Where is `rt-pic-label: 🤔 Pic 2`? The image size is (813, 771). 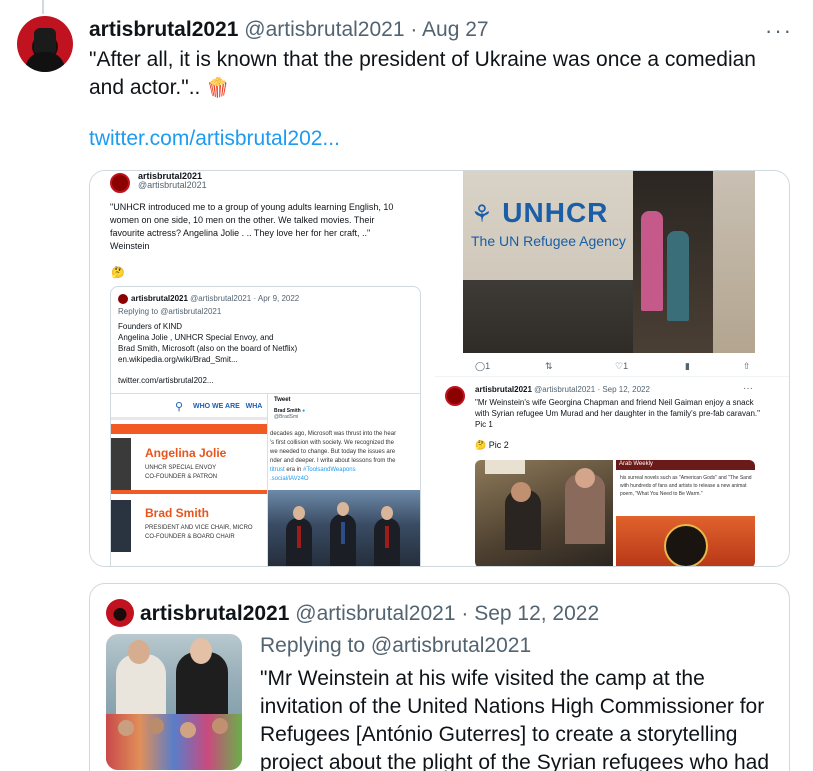 rt-pic-label: 🤔 Pic 2 is located at coordinates (492, 445).